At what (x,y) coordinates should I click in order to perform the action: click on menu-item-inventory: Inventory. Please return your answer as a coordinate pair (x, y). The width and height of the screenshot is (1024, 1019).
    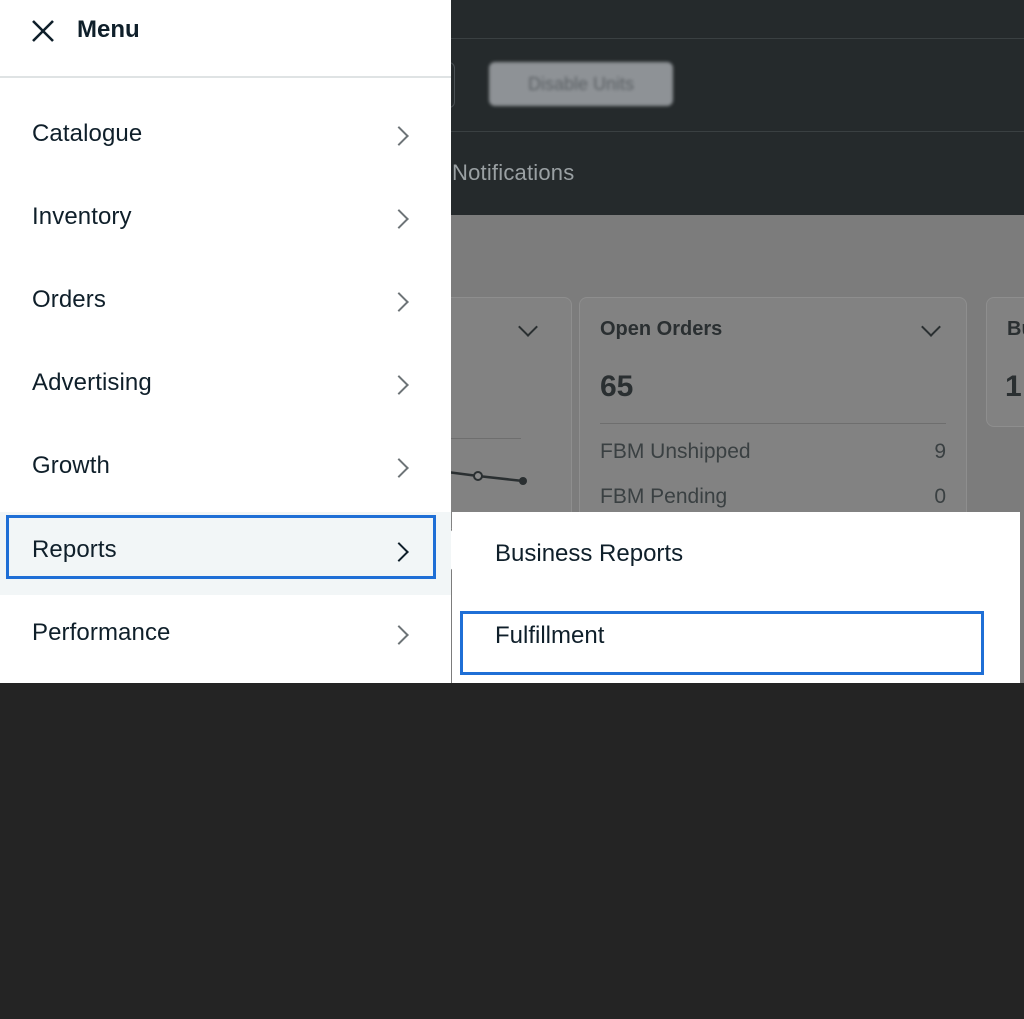
    Looking at the image, I should click on (225, 220).